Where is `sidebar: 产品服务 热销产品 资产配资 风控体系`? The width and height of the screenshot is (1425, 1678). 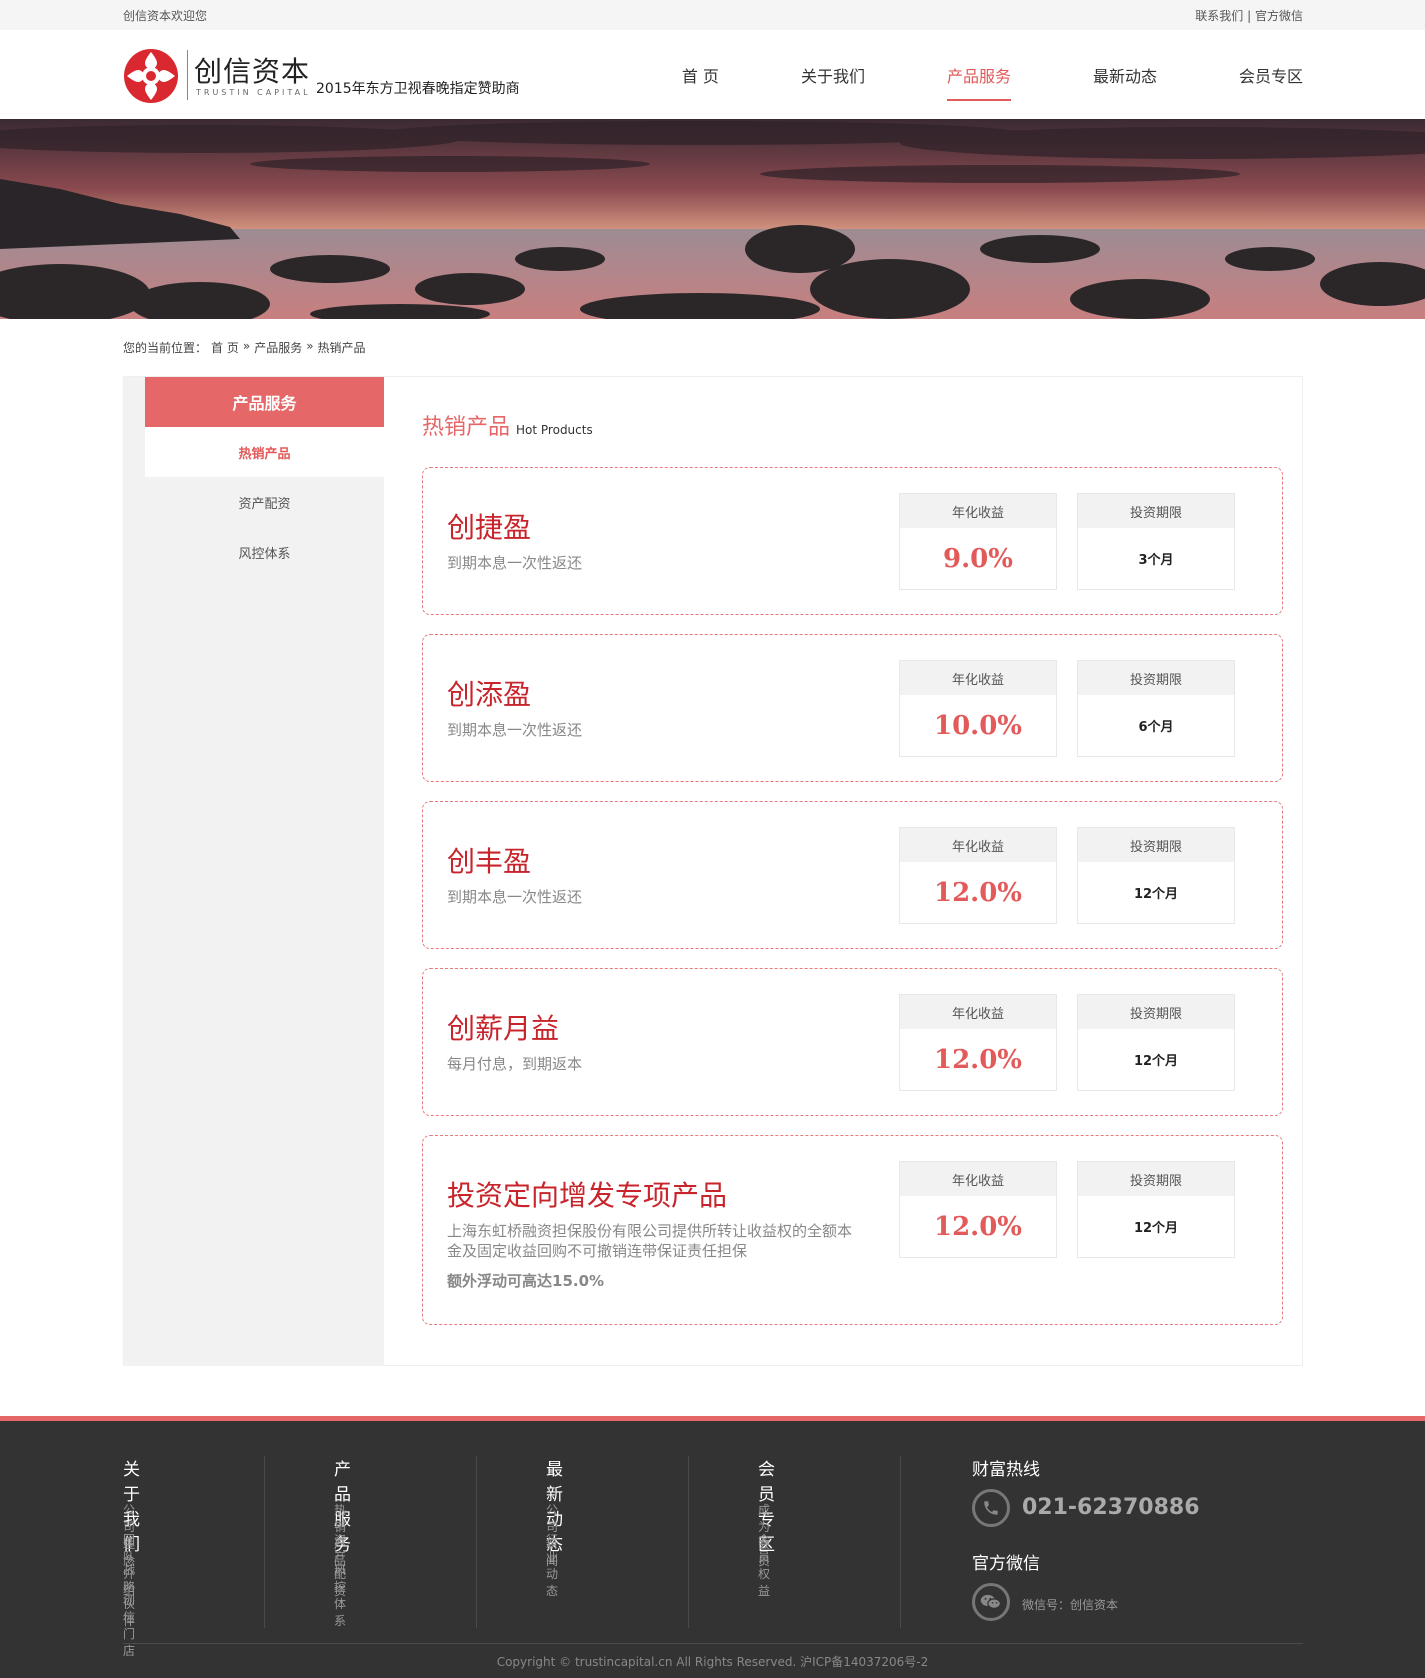 sidebar: 产品服务 热销产品 资产配资 风控体系 is located at coordinates (254, 871).